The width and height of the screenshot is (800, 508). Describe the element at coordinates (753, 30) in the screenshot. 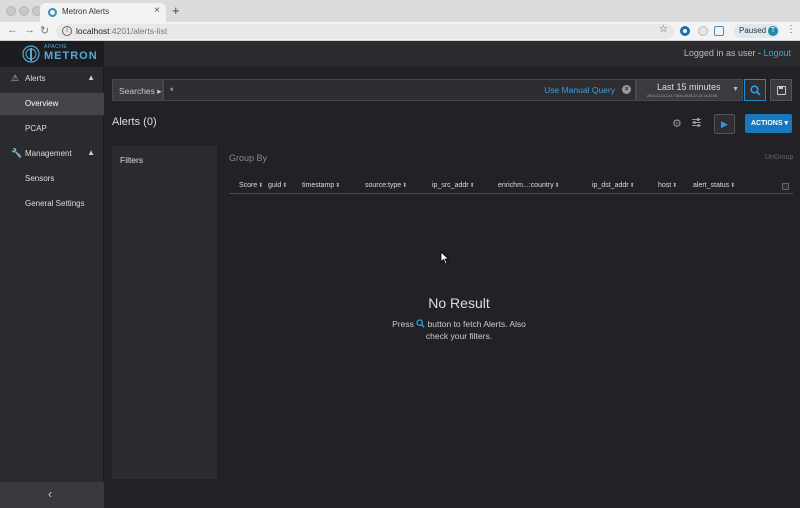

I see `profile-status: Paused` at that location.